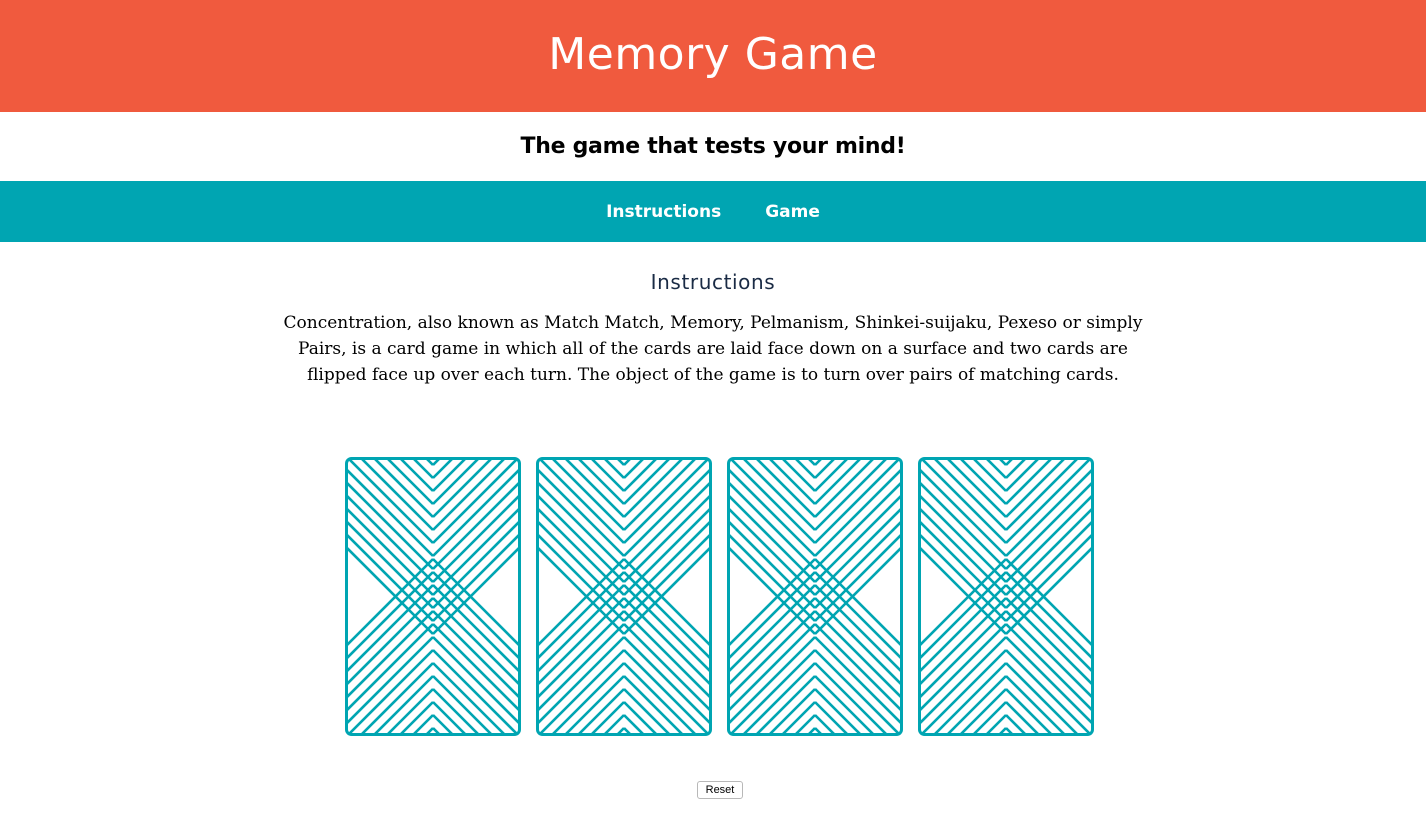  I want to click on main-nav: Instructions Game, so click(713, 211).